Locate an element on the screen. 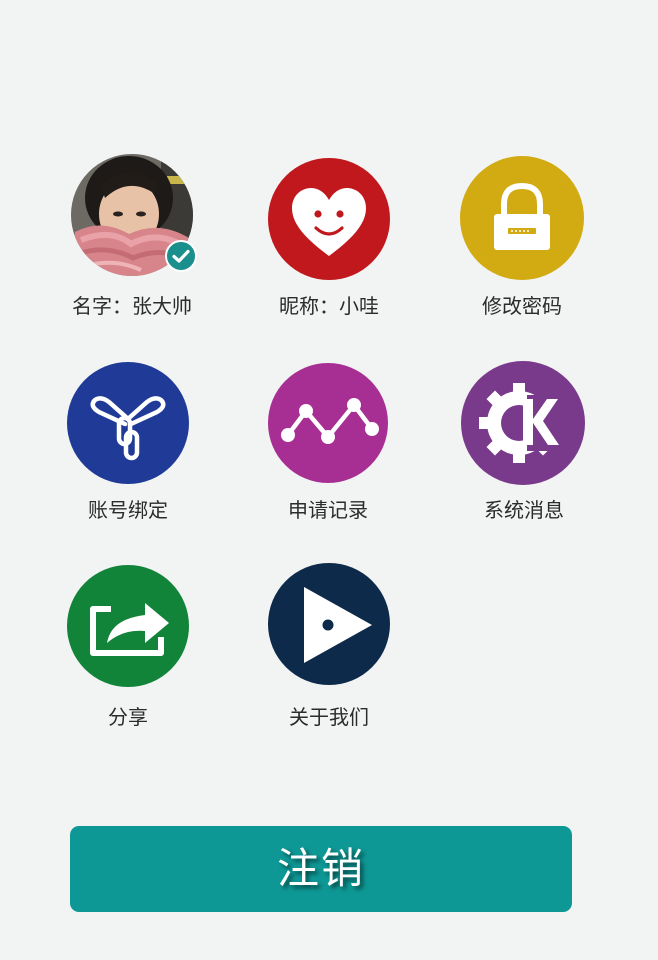 This screenshot has width=658, height=960. share-icon is located at coordinates (129, 629).